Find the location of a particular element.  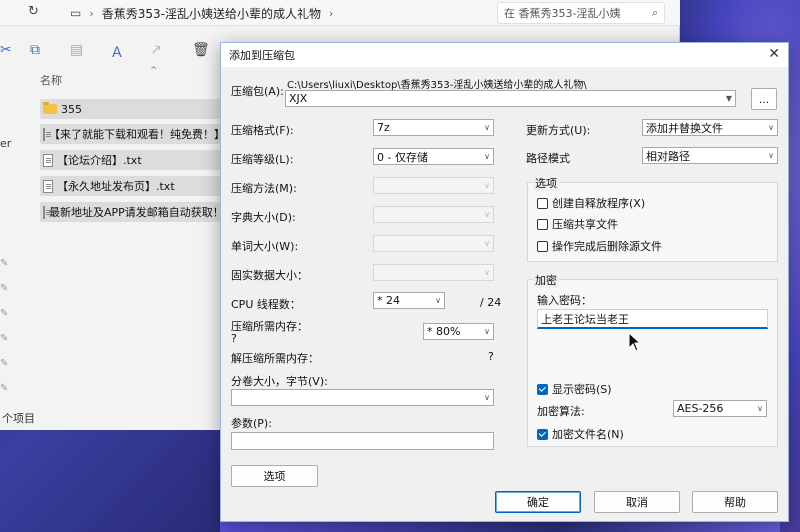

memory-label: 压缩所需内存： is located at coordinates (269, 326).